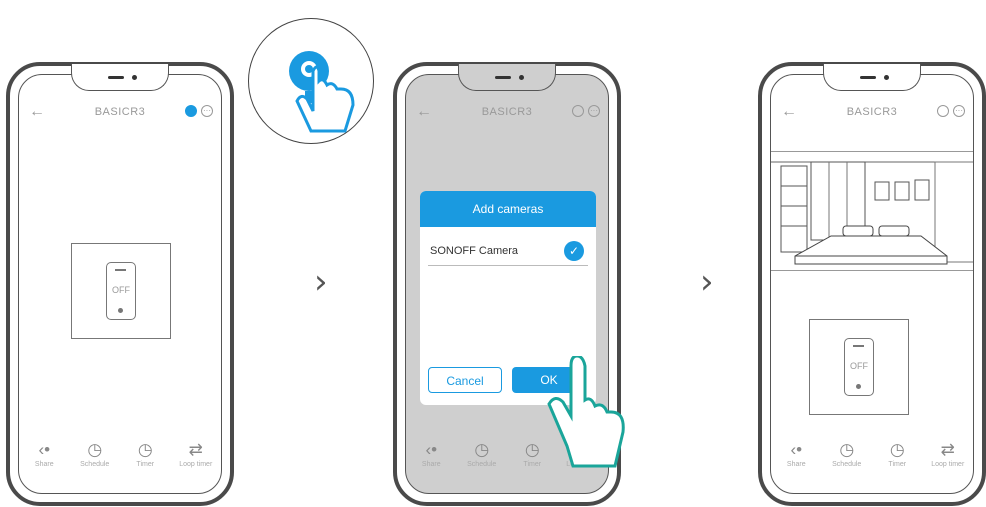  What do you see at coordinates (574, 251) in the screenshot?
I see `checkmark-icon: ✓` at bounding box center [574, 251].